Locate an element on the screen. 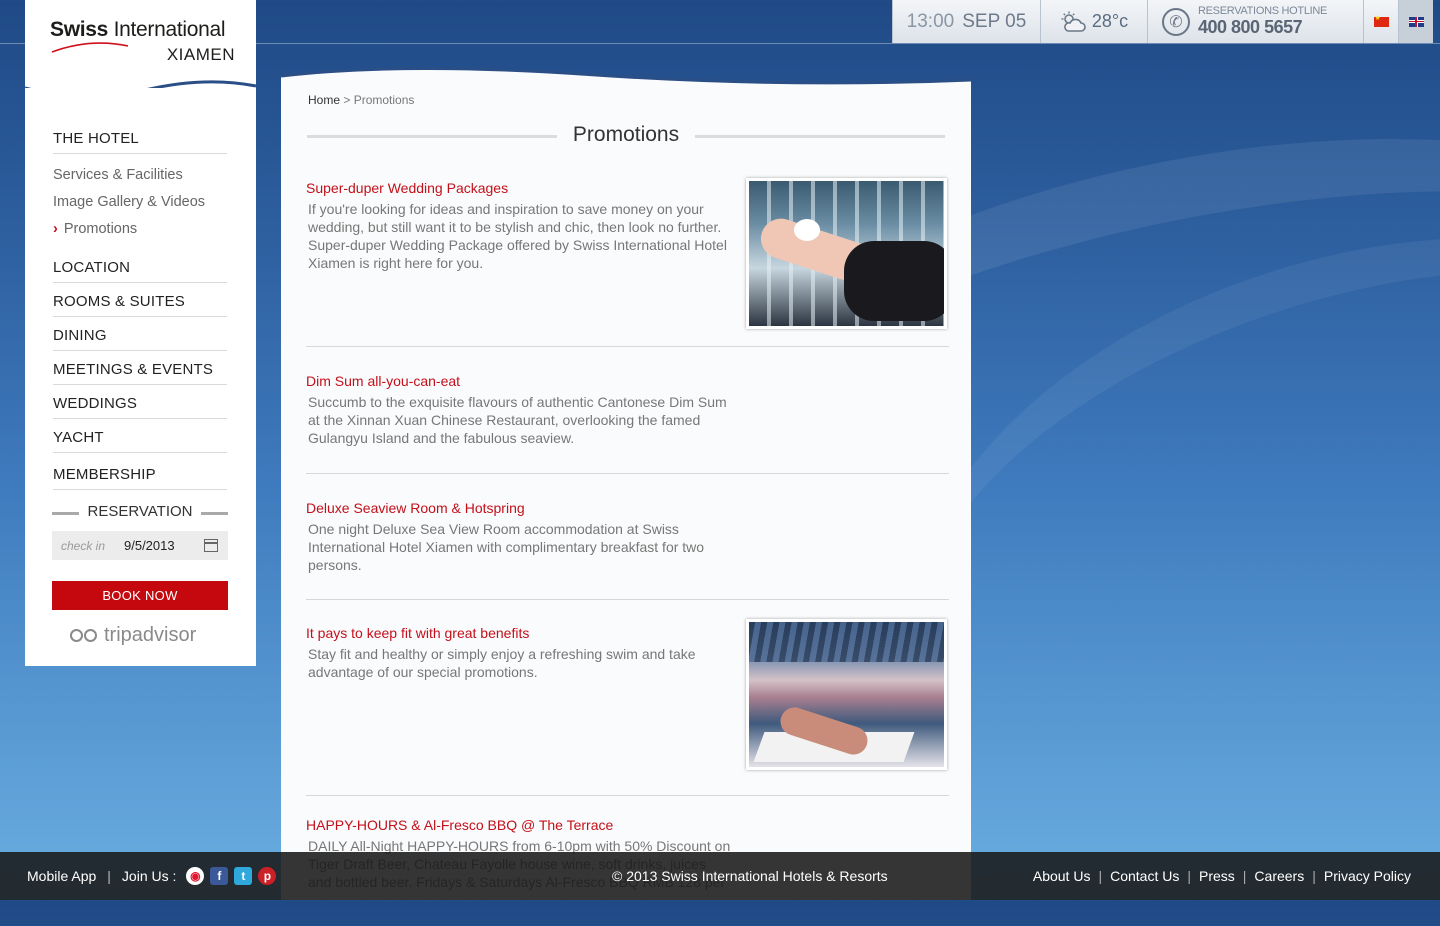 The width and height of the screenshot is (1440, 926). tripadvisor-label: tripadvisor is located at coordinates (150, 635).